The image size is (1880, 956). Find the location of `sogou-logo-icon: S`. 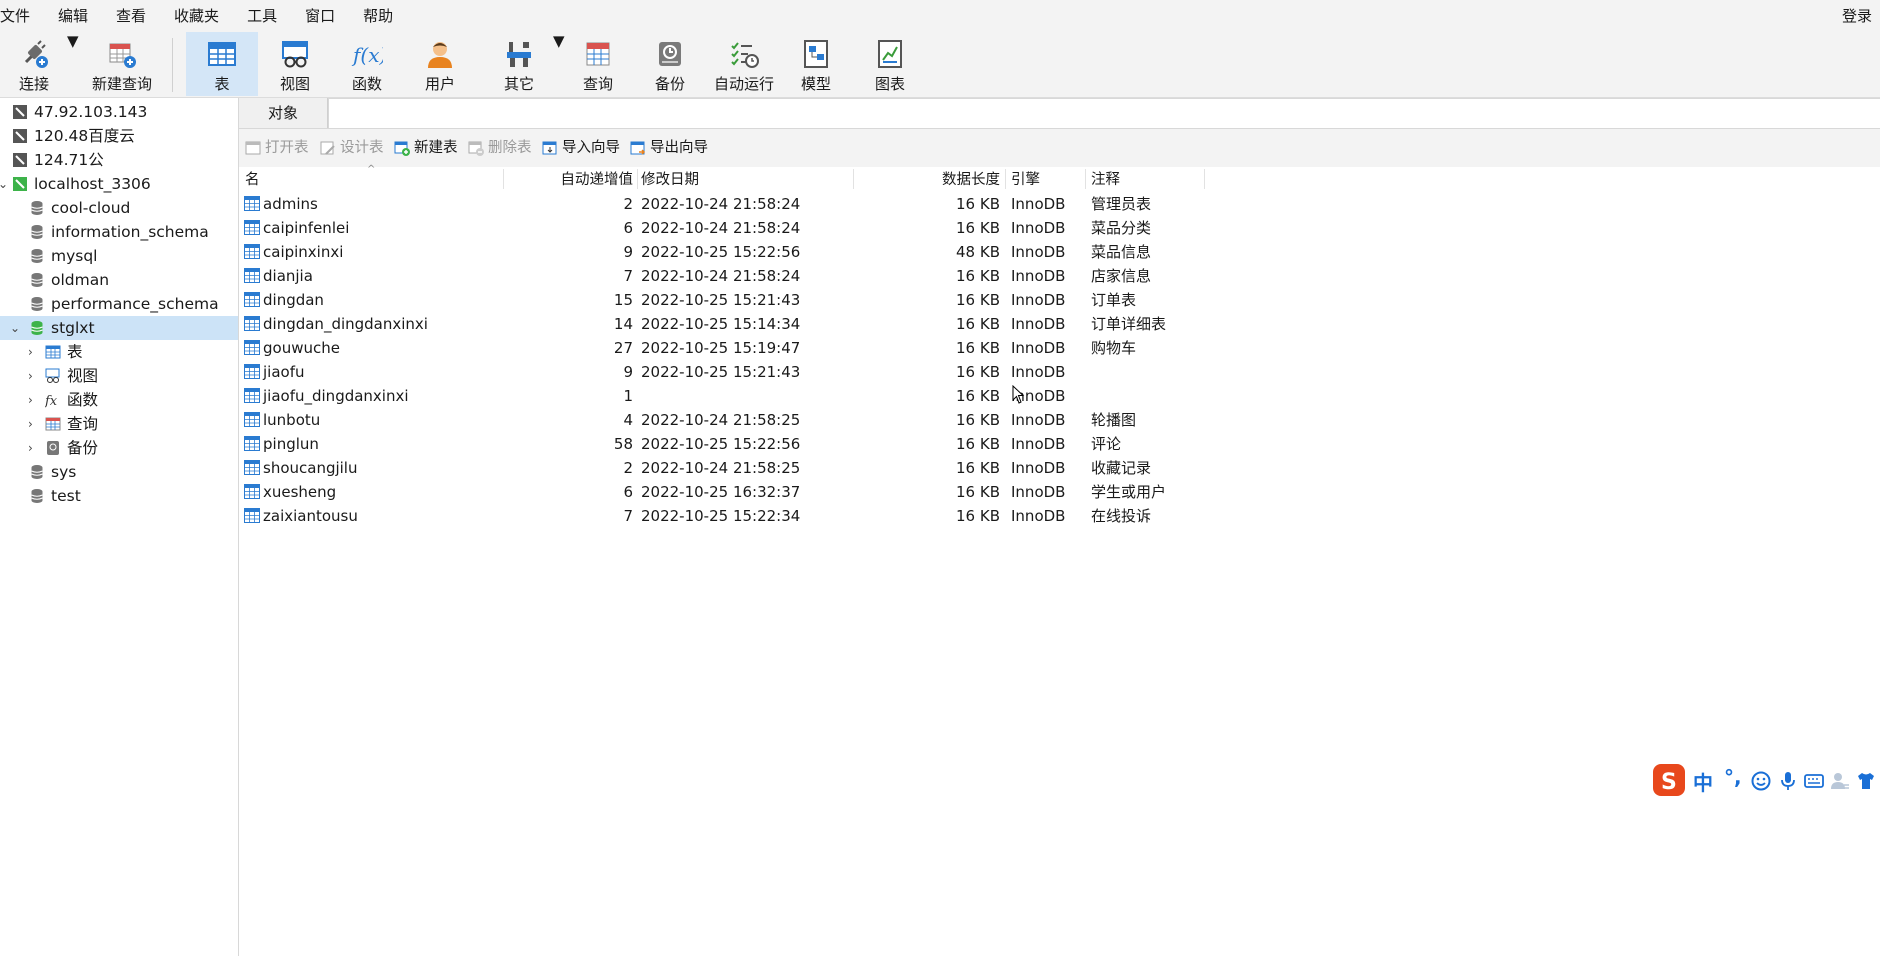

sogou-logo-icon: S is located at coordinates (1669, 780).